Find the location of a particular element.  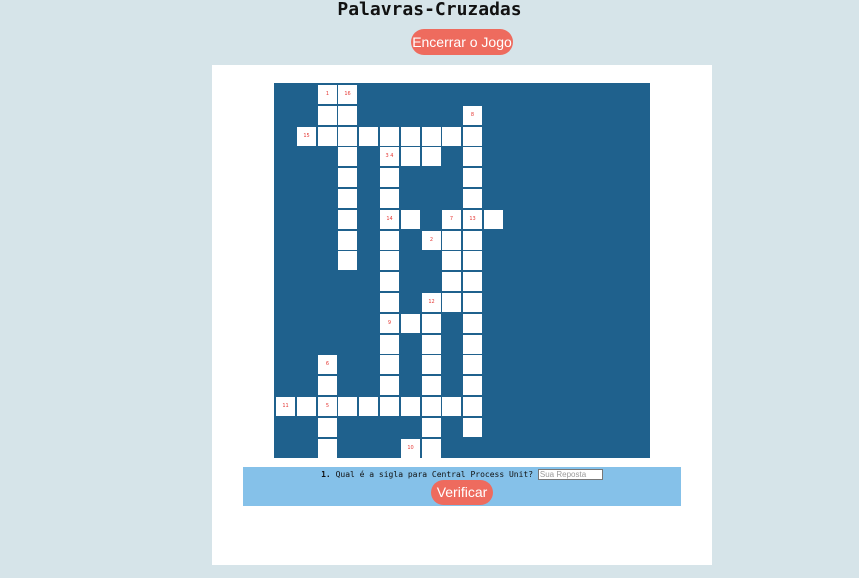

grid-cell: 9 is located at coordinates (389, 323).